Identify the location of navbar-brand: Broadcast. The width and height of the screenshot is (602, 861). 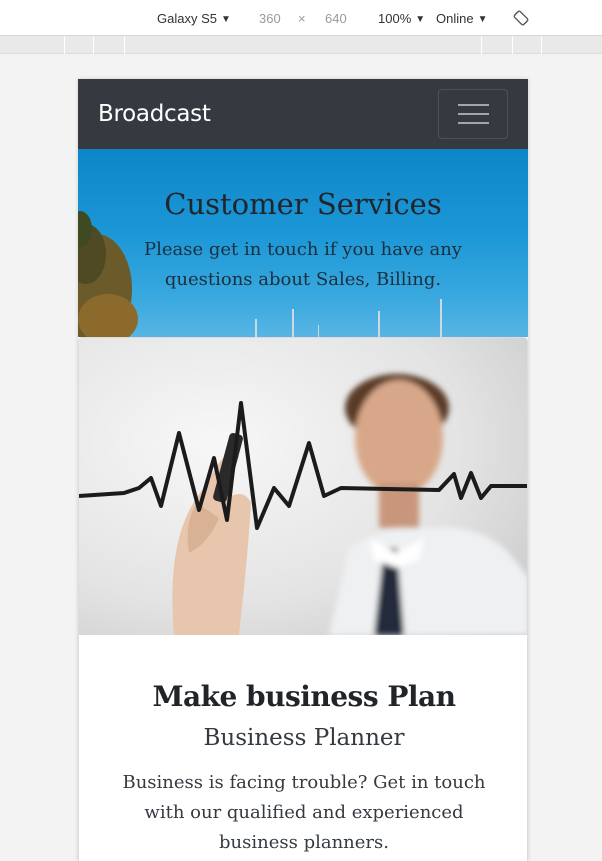
(154, 114).